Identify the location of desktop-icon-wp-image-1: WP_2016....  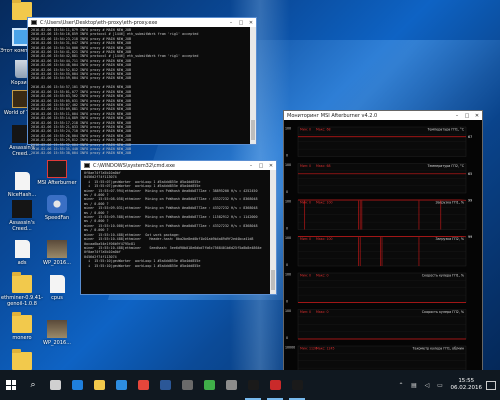
(57, 253).